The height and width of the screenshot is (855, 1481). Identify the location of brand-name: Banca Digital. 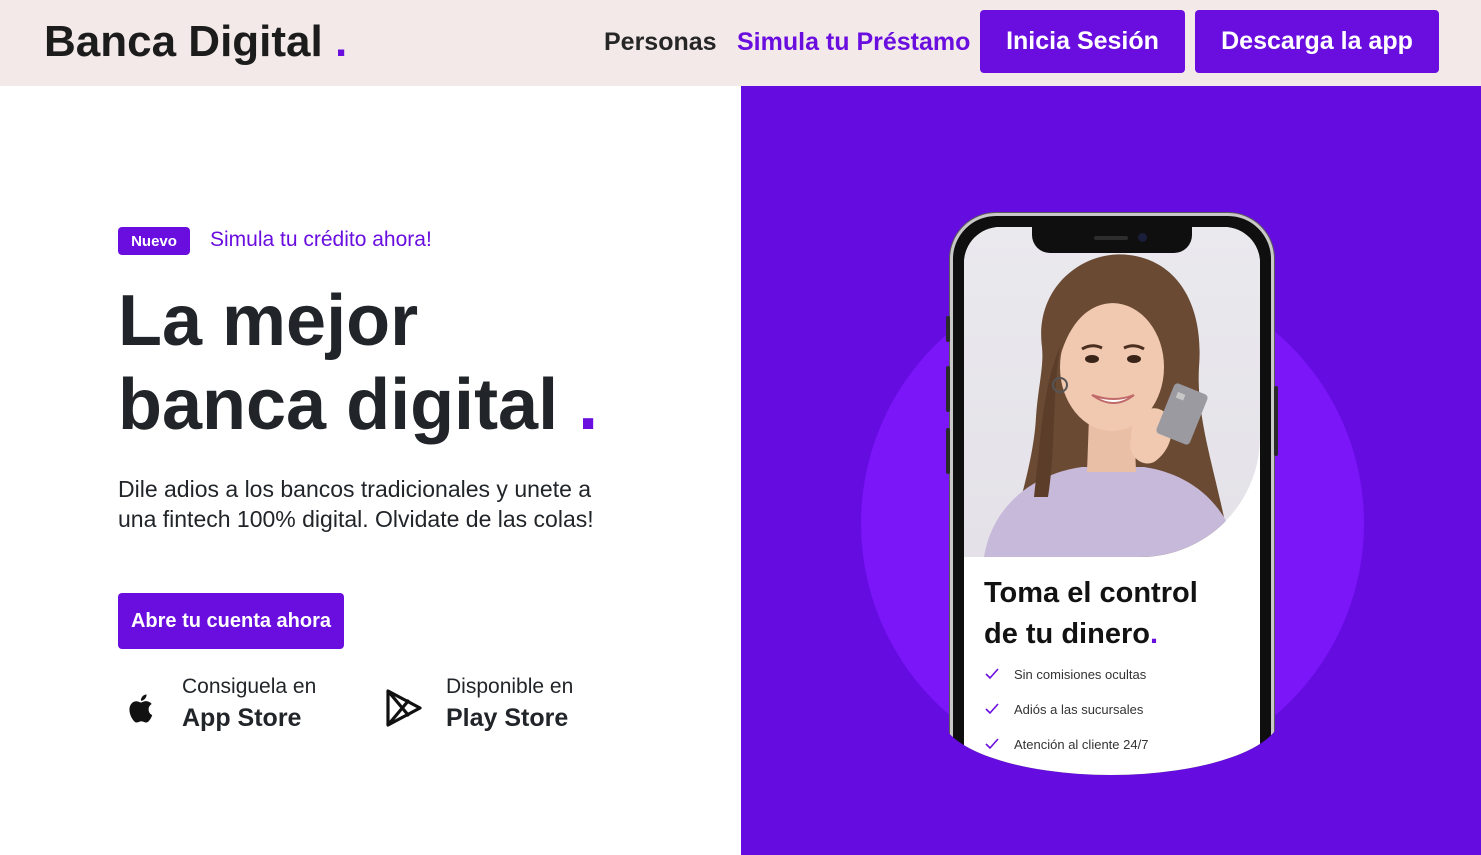
(183, 41).